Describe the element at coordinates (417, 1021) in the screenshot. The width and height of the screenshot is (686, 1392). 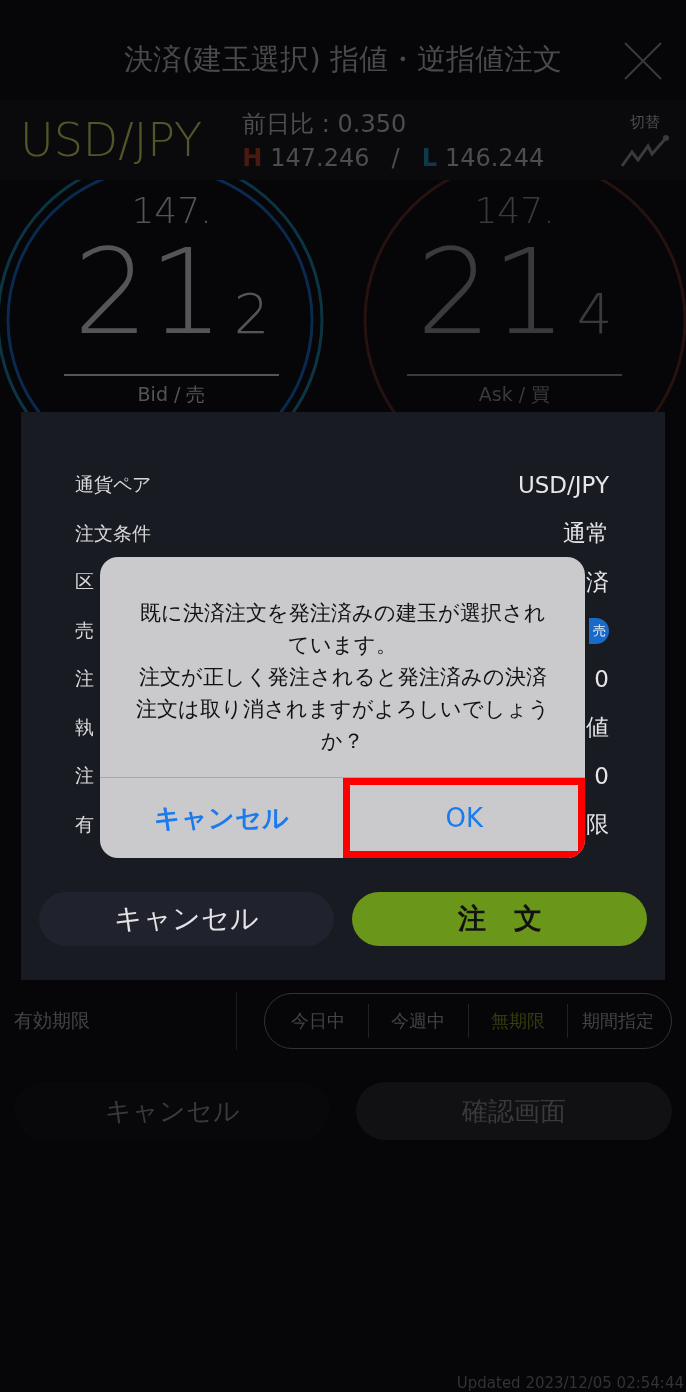
I see `expiry-option: 今週中` at that location.